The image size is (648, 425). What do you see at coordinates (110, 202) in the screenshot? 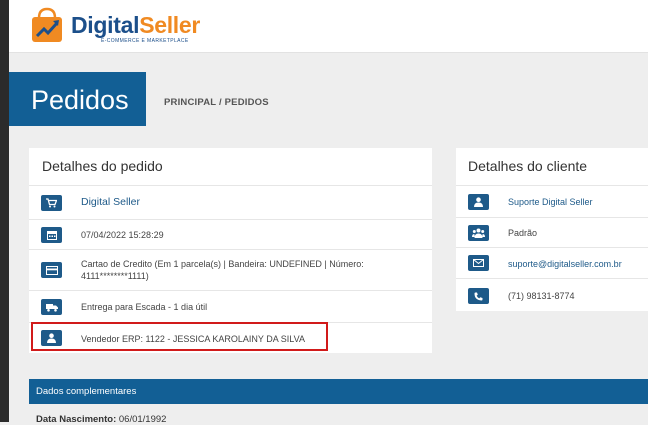
I see `store-name-link: Digital Seller` at bounding box center [110, 202].